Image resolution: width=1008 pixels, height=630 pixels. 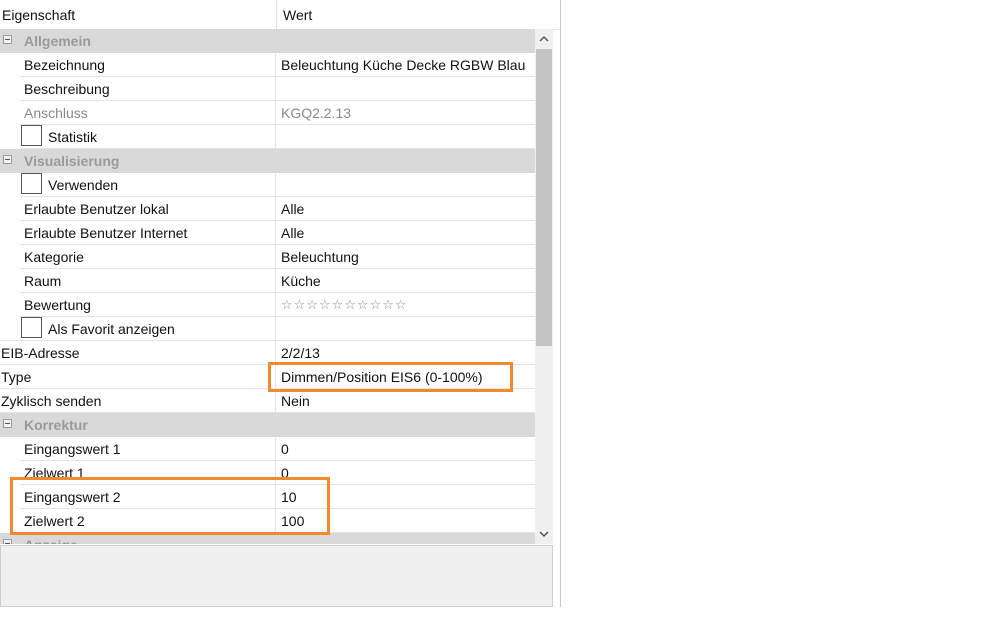 I want to click on property-value: Nein, so click(x=295, y=401).